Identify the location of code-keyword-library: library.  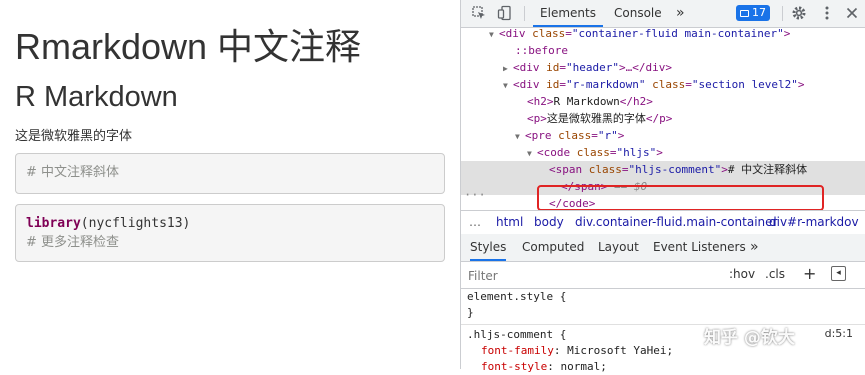
(53, 223).